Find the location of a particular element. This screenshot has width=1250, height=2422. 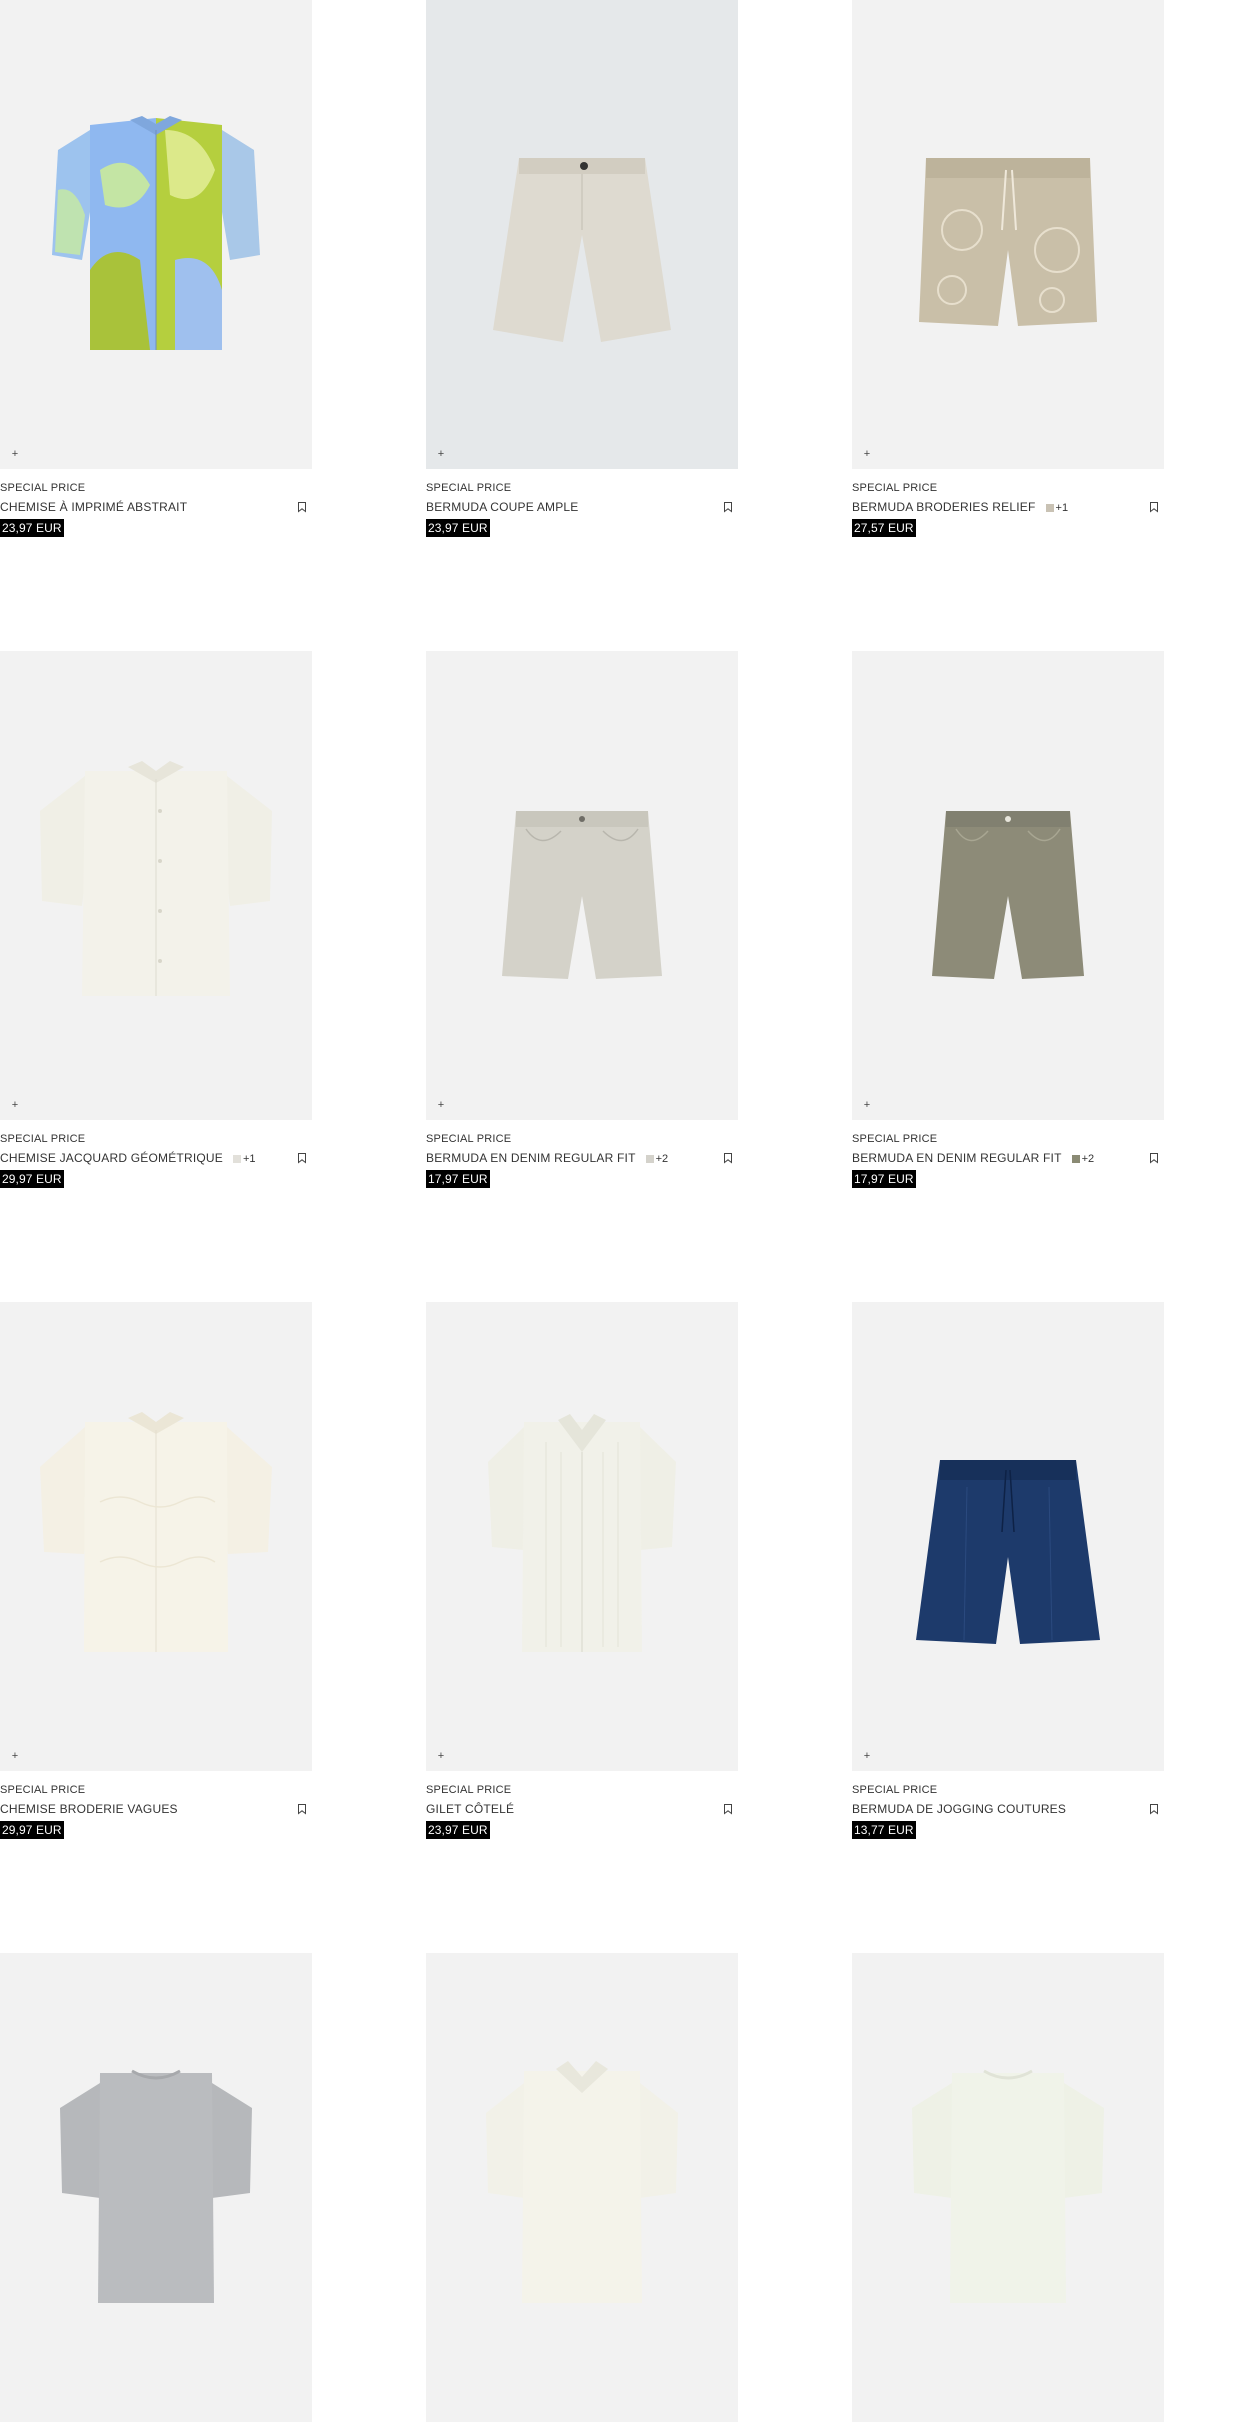

jogging-bermuda-image is located at coordinates (1008, 1552).